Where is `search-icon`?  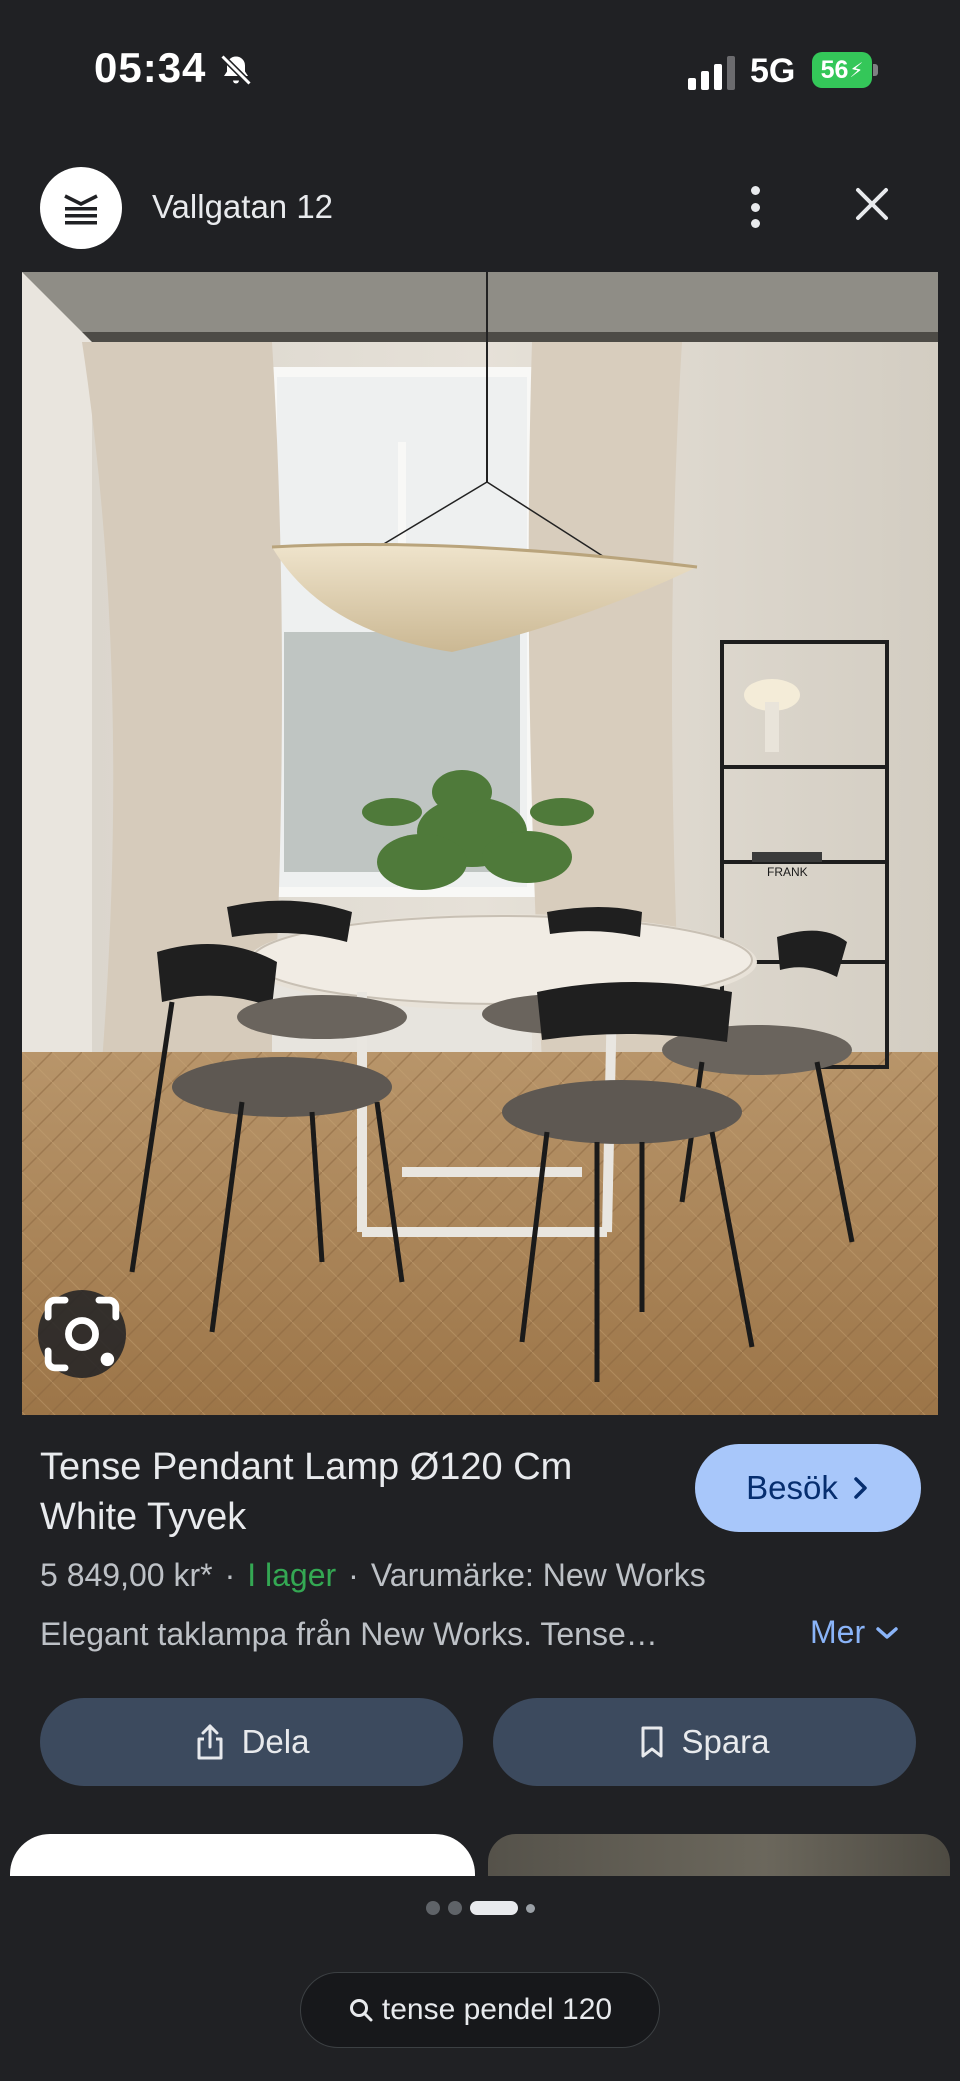
search-icon is located at coordinates (361, 2010).